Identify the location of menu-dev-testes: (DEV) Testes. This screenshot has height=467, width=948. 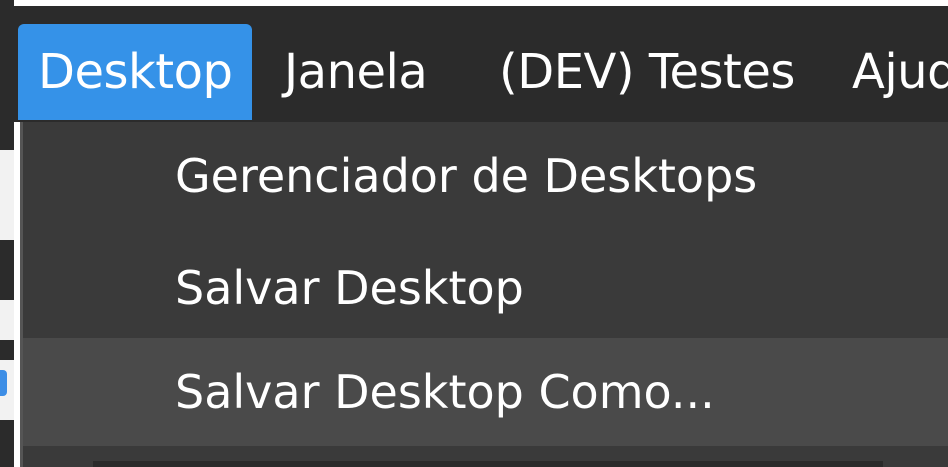
(647, 72).